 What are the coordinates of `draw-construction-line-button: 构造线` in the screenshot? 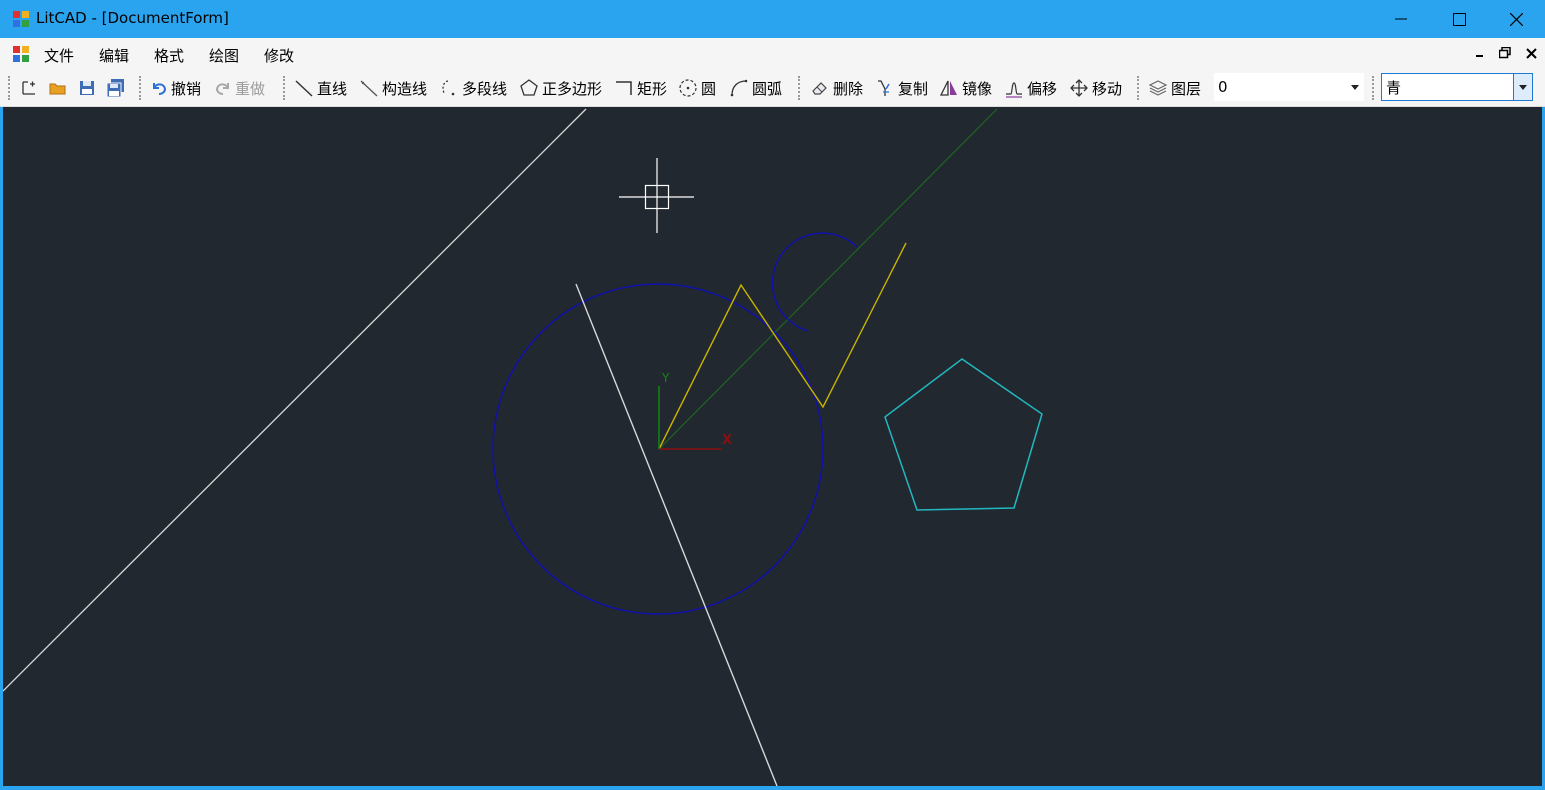 It's located at (393, 88).